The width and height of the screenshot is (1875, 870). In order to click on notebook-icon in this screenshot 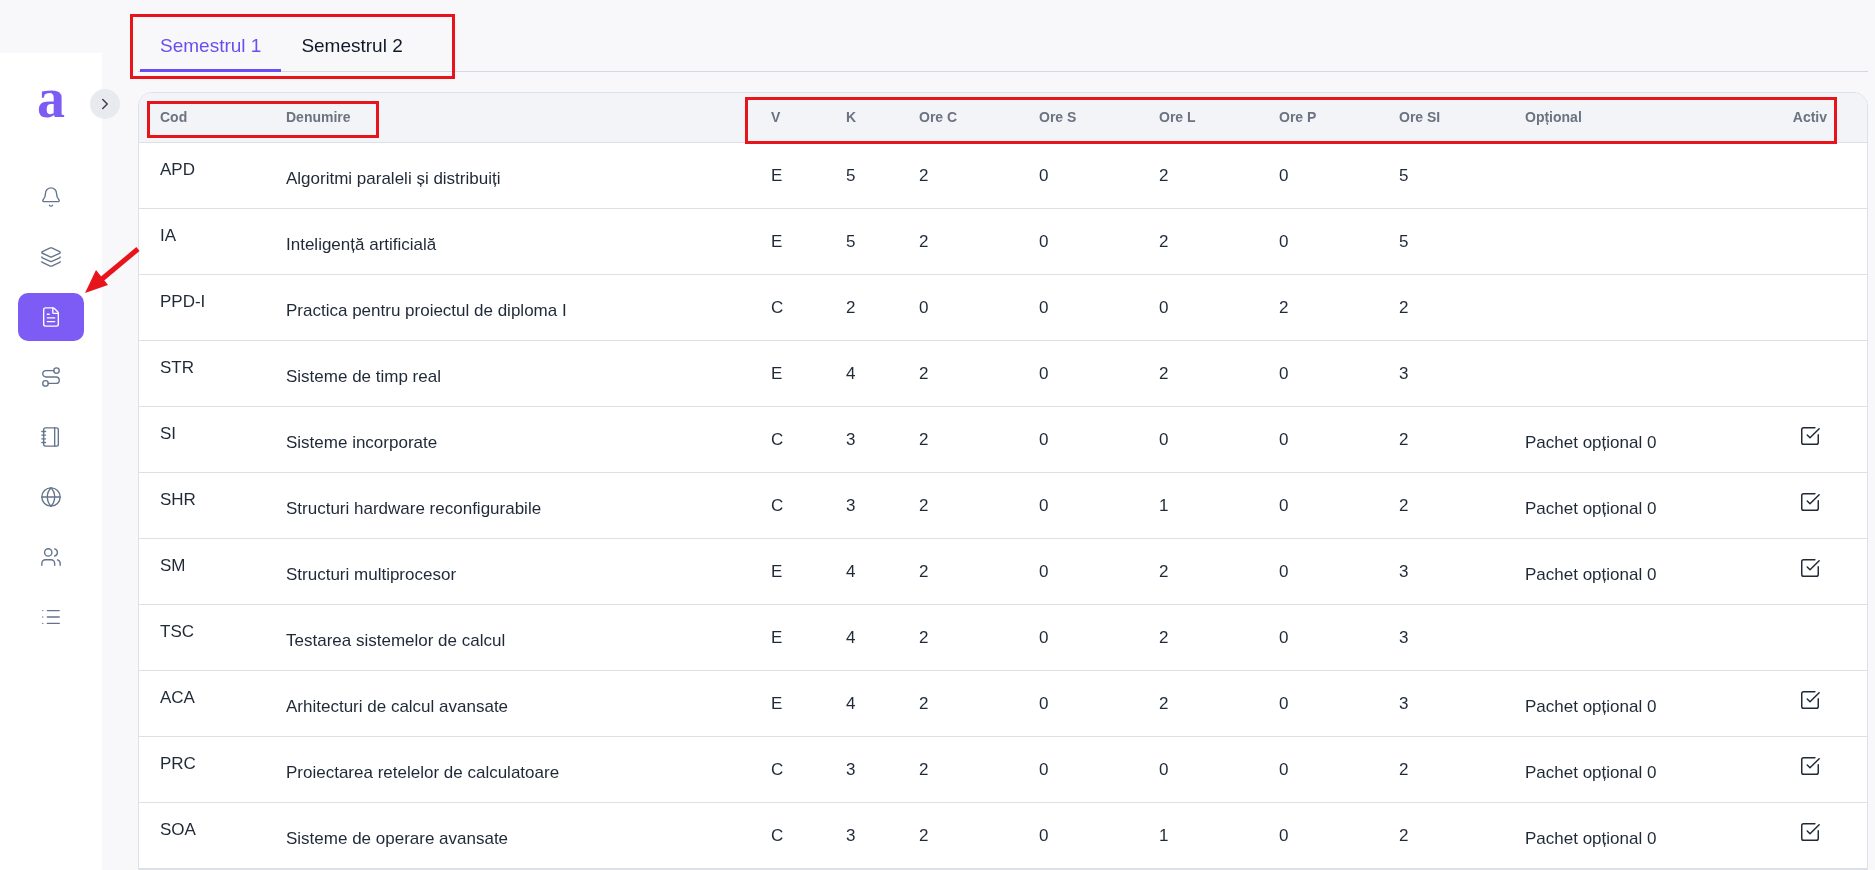, I will do `click(51, 437)`.